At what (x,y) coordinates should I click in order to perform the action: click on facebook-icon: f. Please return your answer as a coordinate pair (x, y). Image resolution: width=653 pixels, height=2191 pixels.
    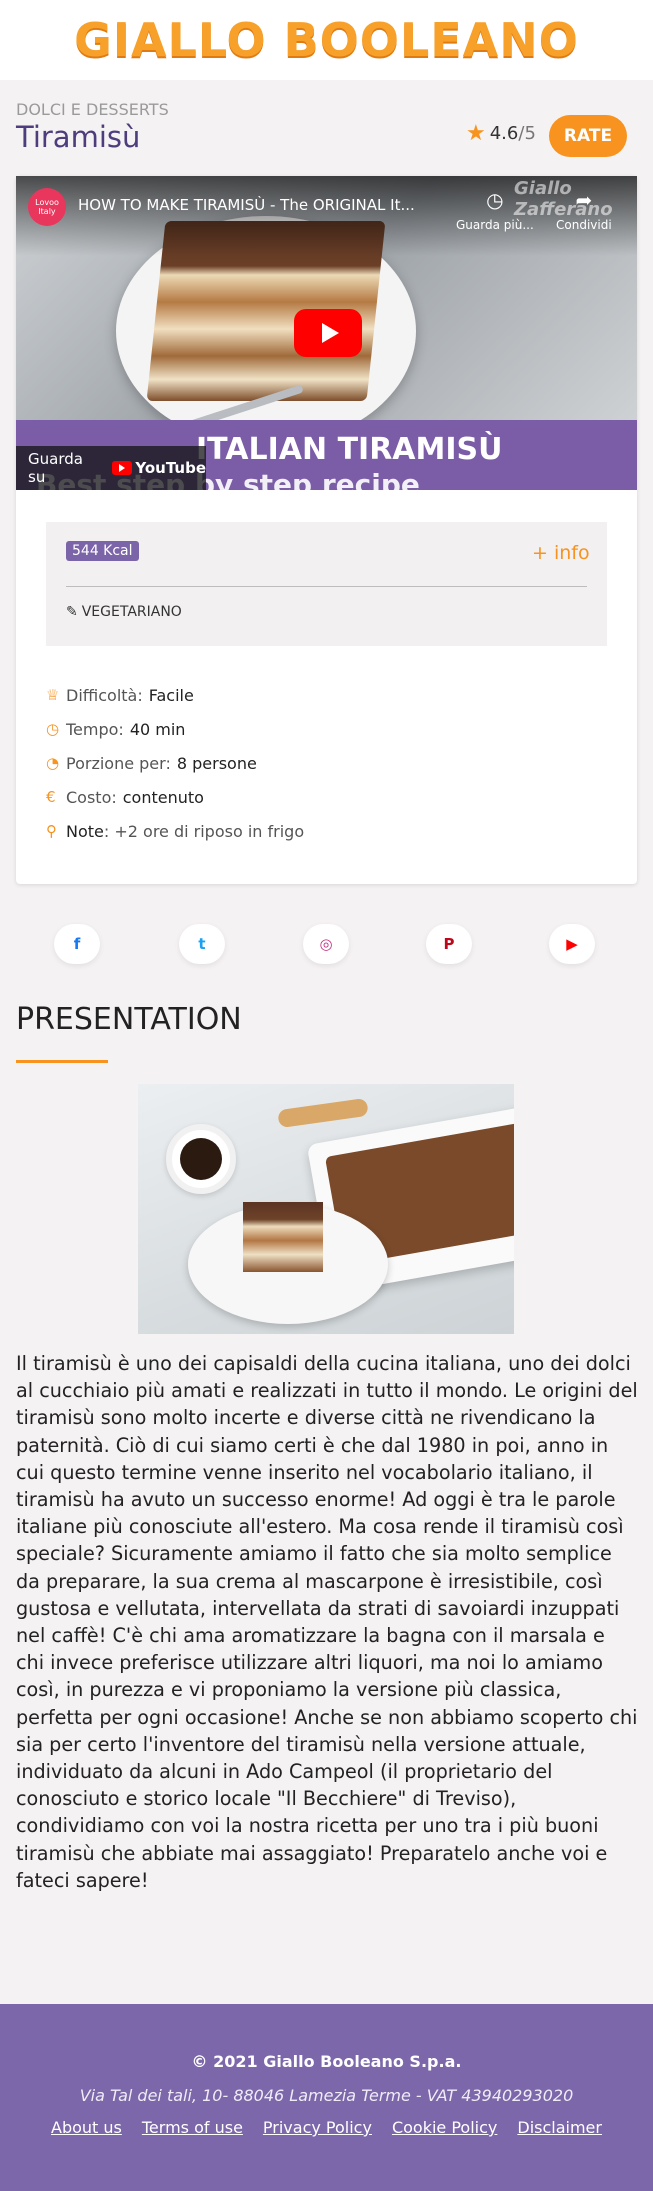
    Looking at the image, I should click on (77, 944).